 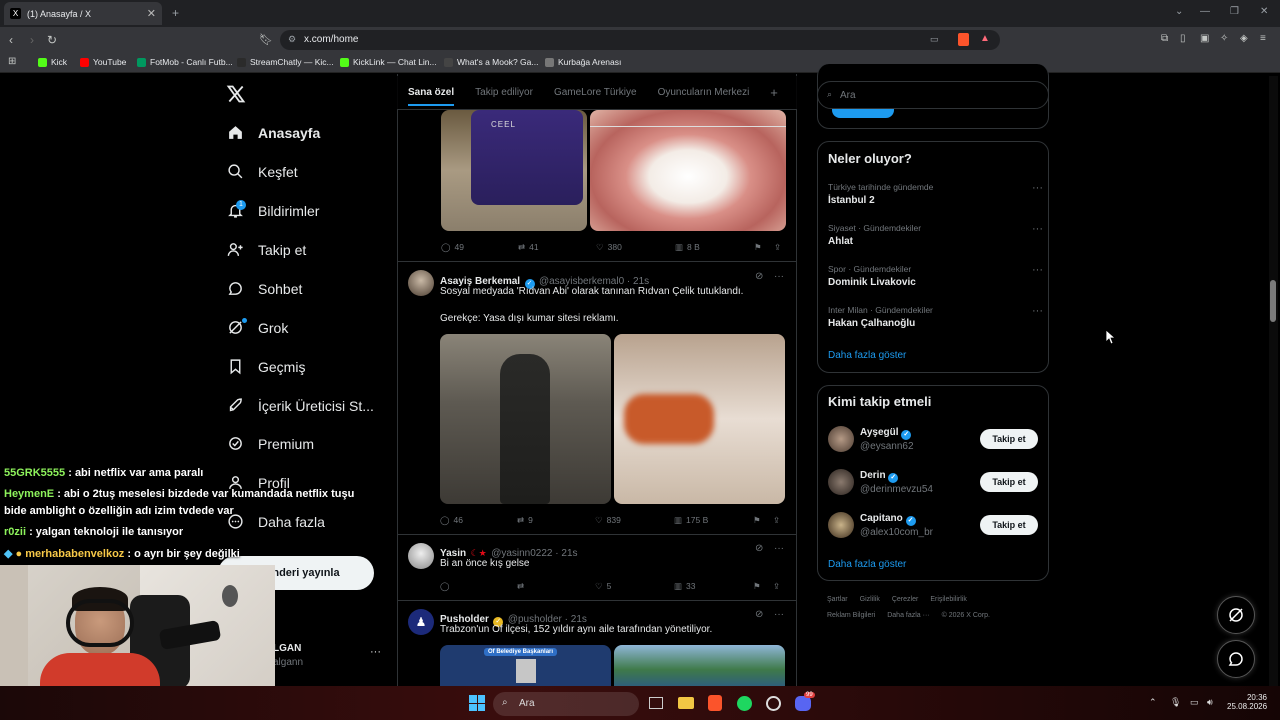 I want to click on taskbar-search: ⌕ Ara, so click(x=566, y=704).